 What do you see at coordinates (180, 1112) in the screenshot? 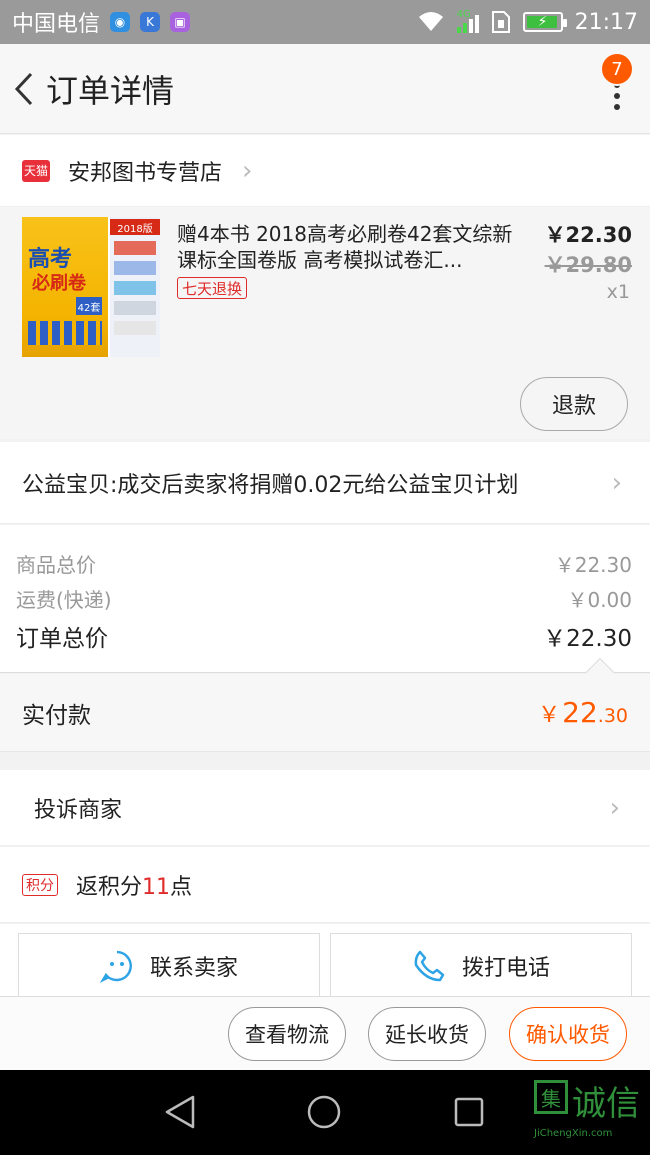
I see `back-triangle-icon` at bounding box center [180, 1112].